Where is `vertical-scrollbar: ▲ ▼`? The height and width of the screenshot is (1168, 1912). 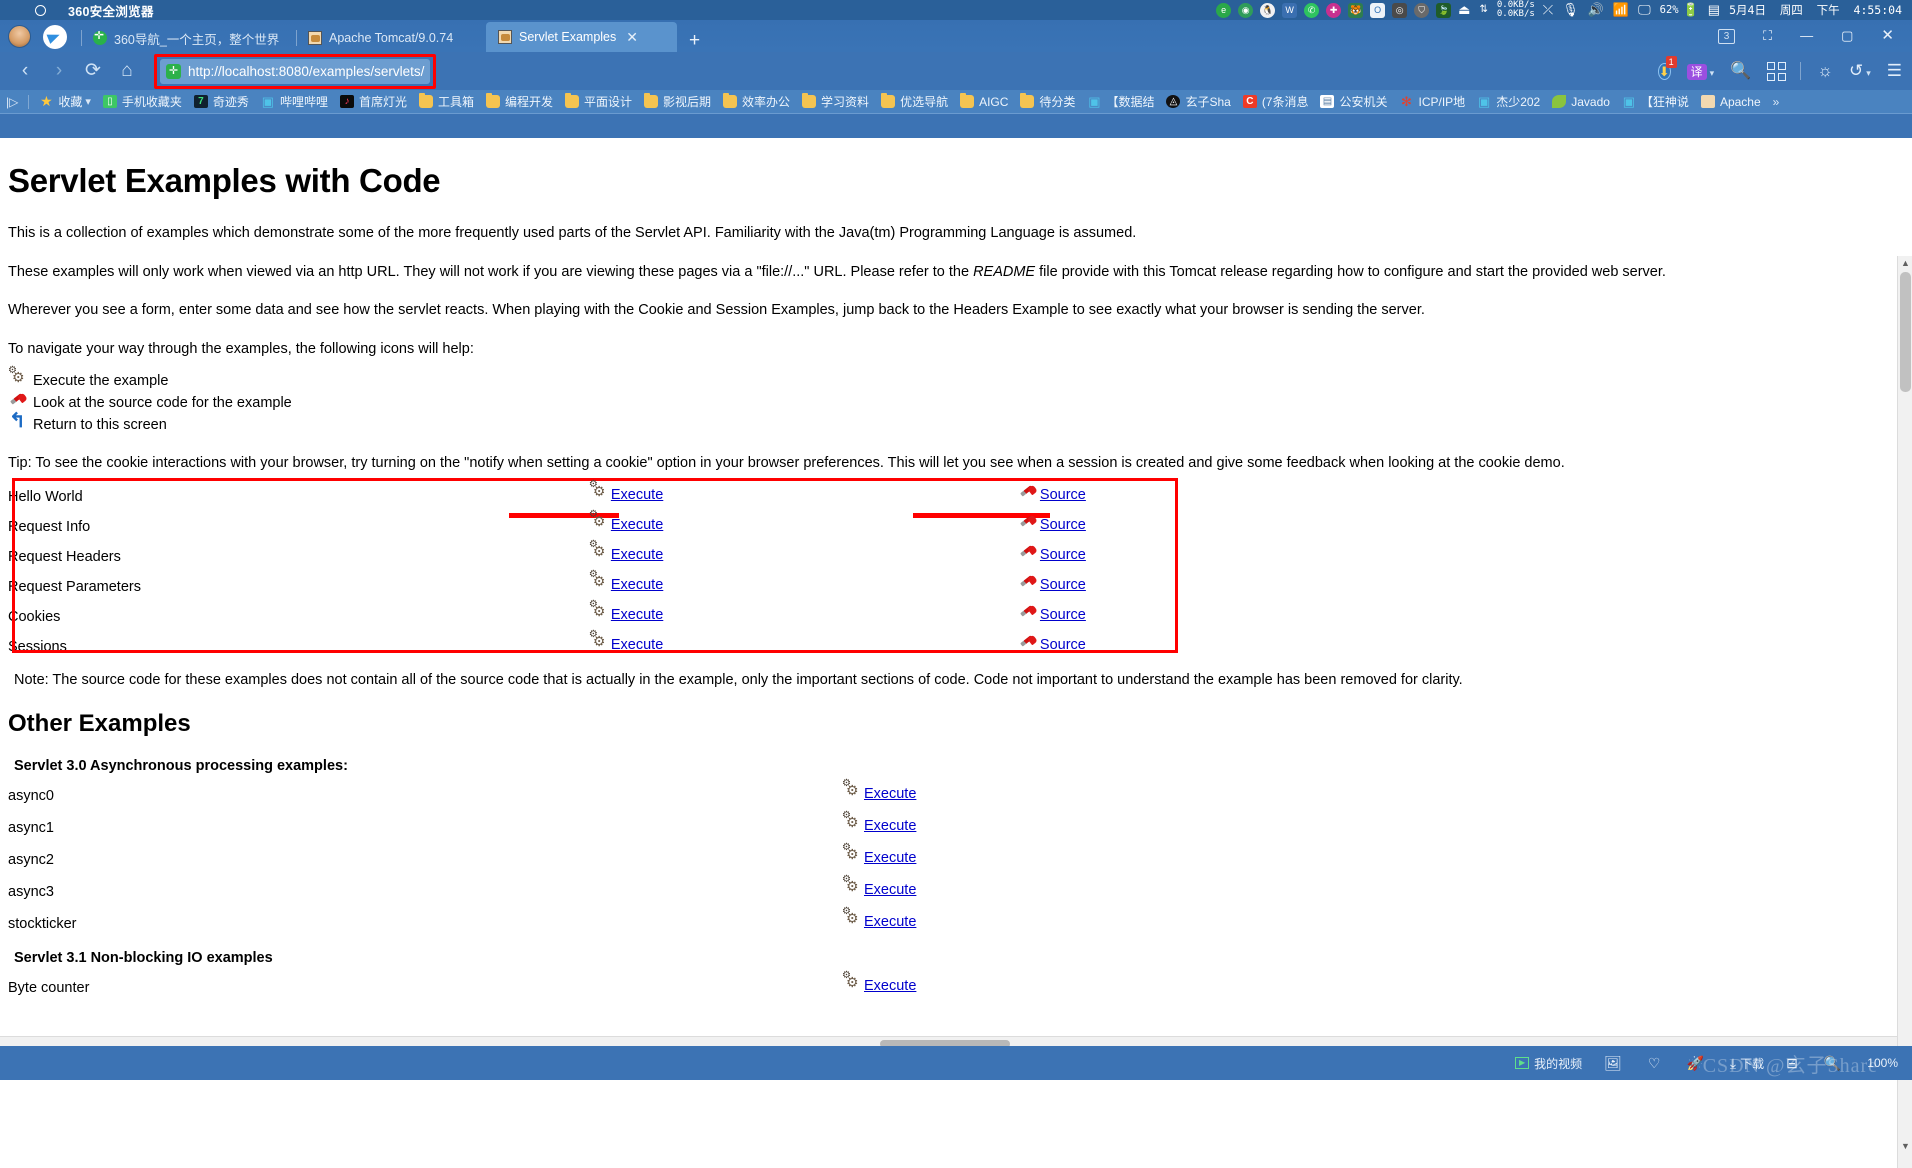
vertical-scrollbar: ▲ ▼ is located at coordinates (1904, 712).